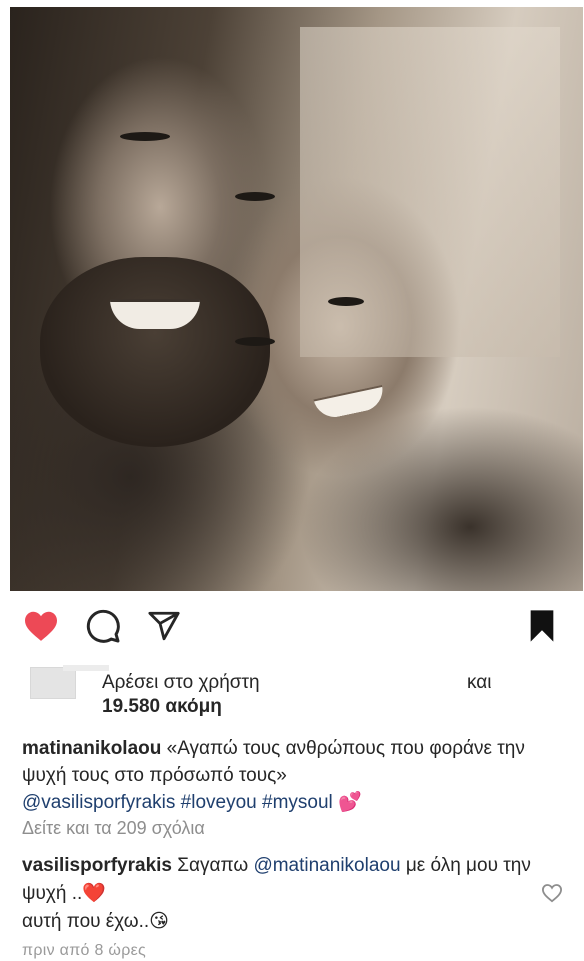 This screenshot has height=961, width=584. I want to click on view-all-comments-link: Δείτε και τα 209 σχόλια, so click(113, 828).